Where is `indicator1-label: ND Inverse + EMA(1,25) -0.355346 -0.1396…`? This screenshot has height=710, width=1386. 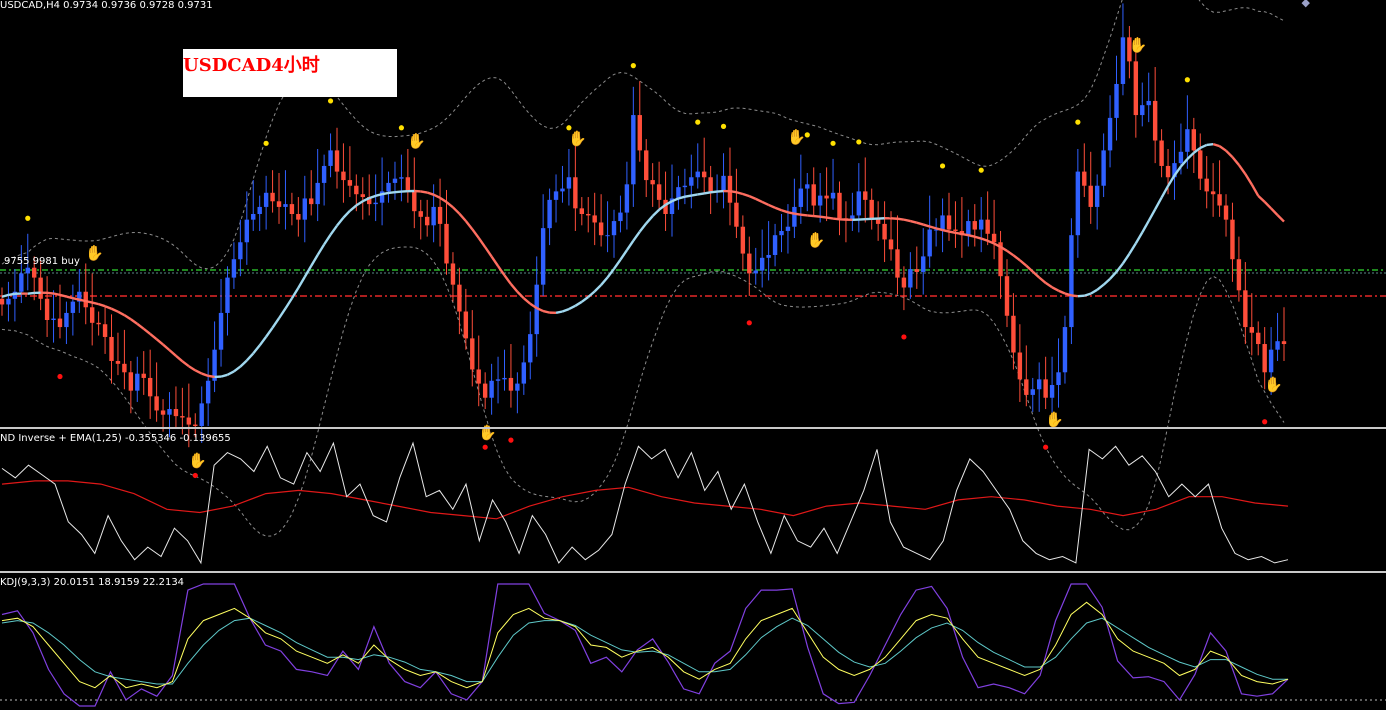 indicator1-label: ND Inverse + EMA(1,25) -0.355346 -0.1396… is located at coordinates (115, 438).